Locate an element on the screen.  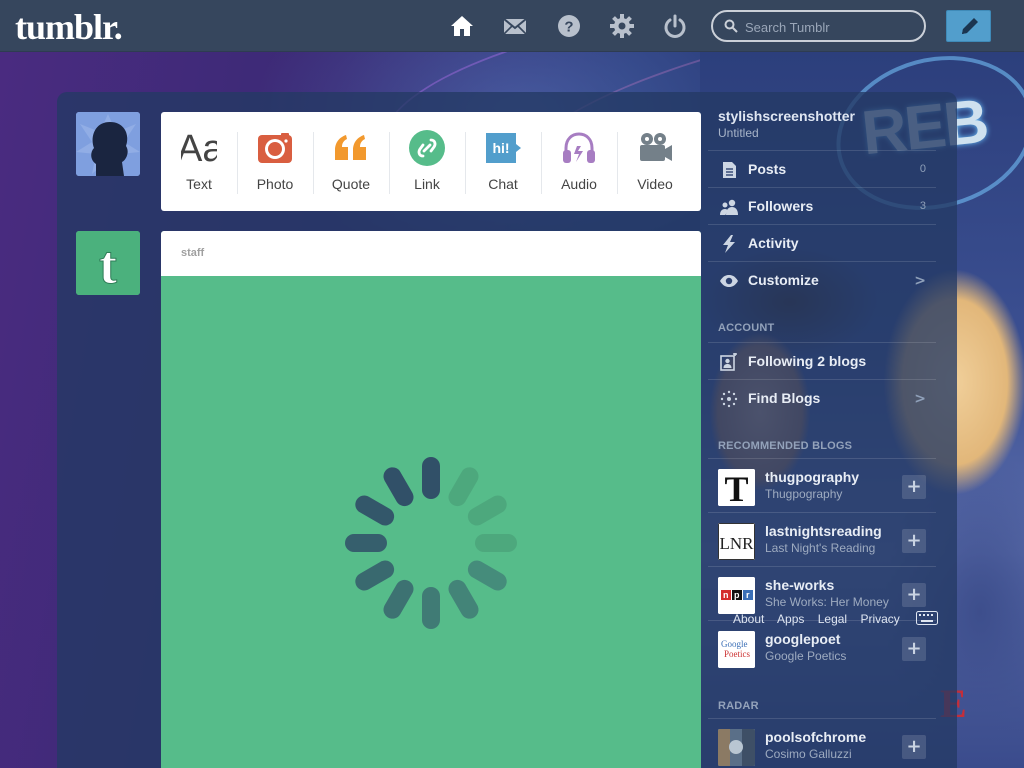
followers-icon is located at coordinates (729, 207).